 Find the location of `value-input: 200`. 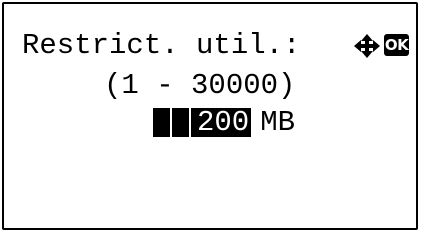

value-input: 200 is located at coordinates (202, 122).